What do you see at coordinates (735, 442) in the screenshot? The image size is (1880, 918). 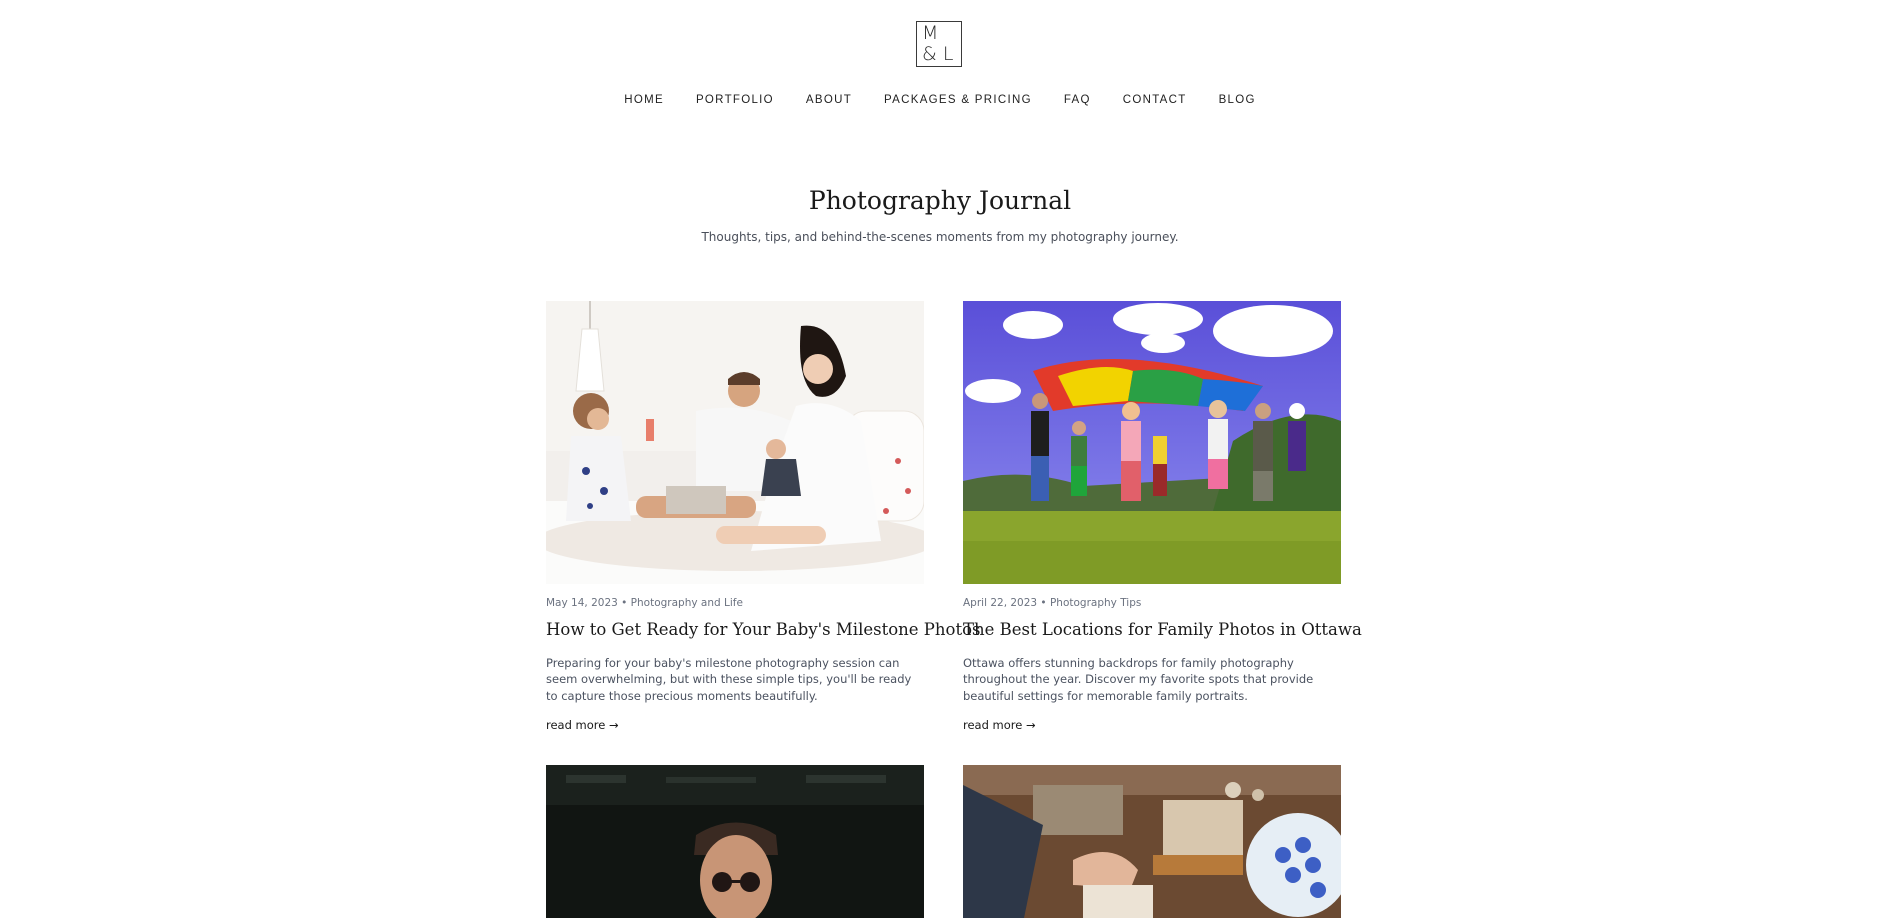 I see `family-on-bed-photo` at bounding box center [735, 442].